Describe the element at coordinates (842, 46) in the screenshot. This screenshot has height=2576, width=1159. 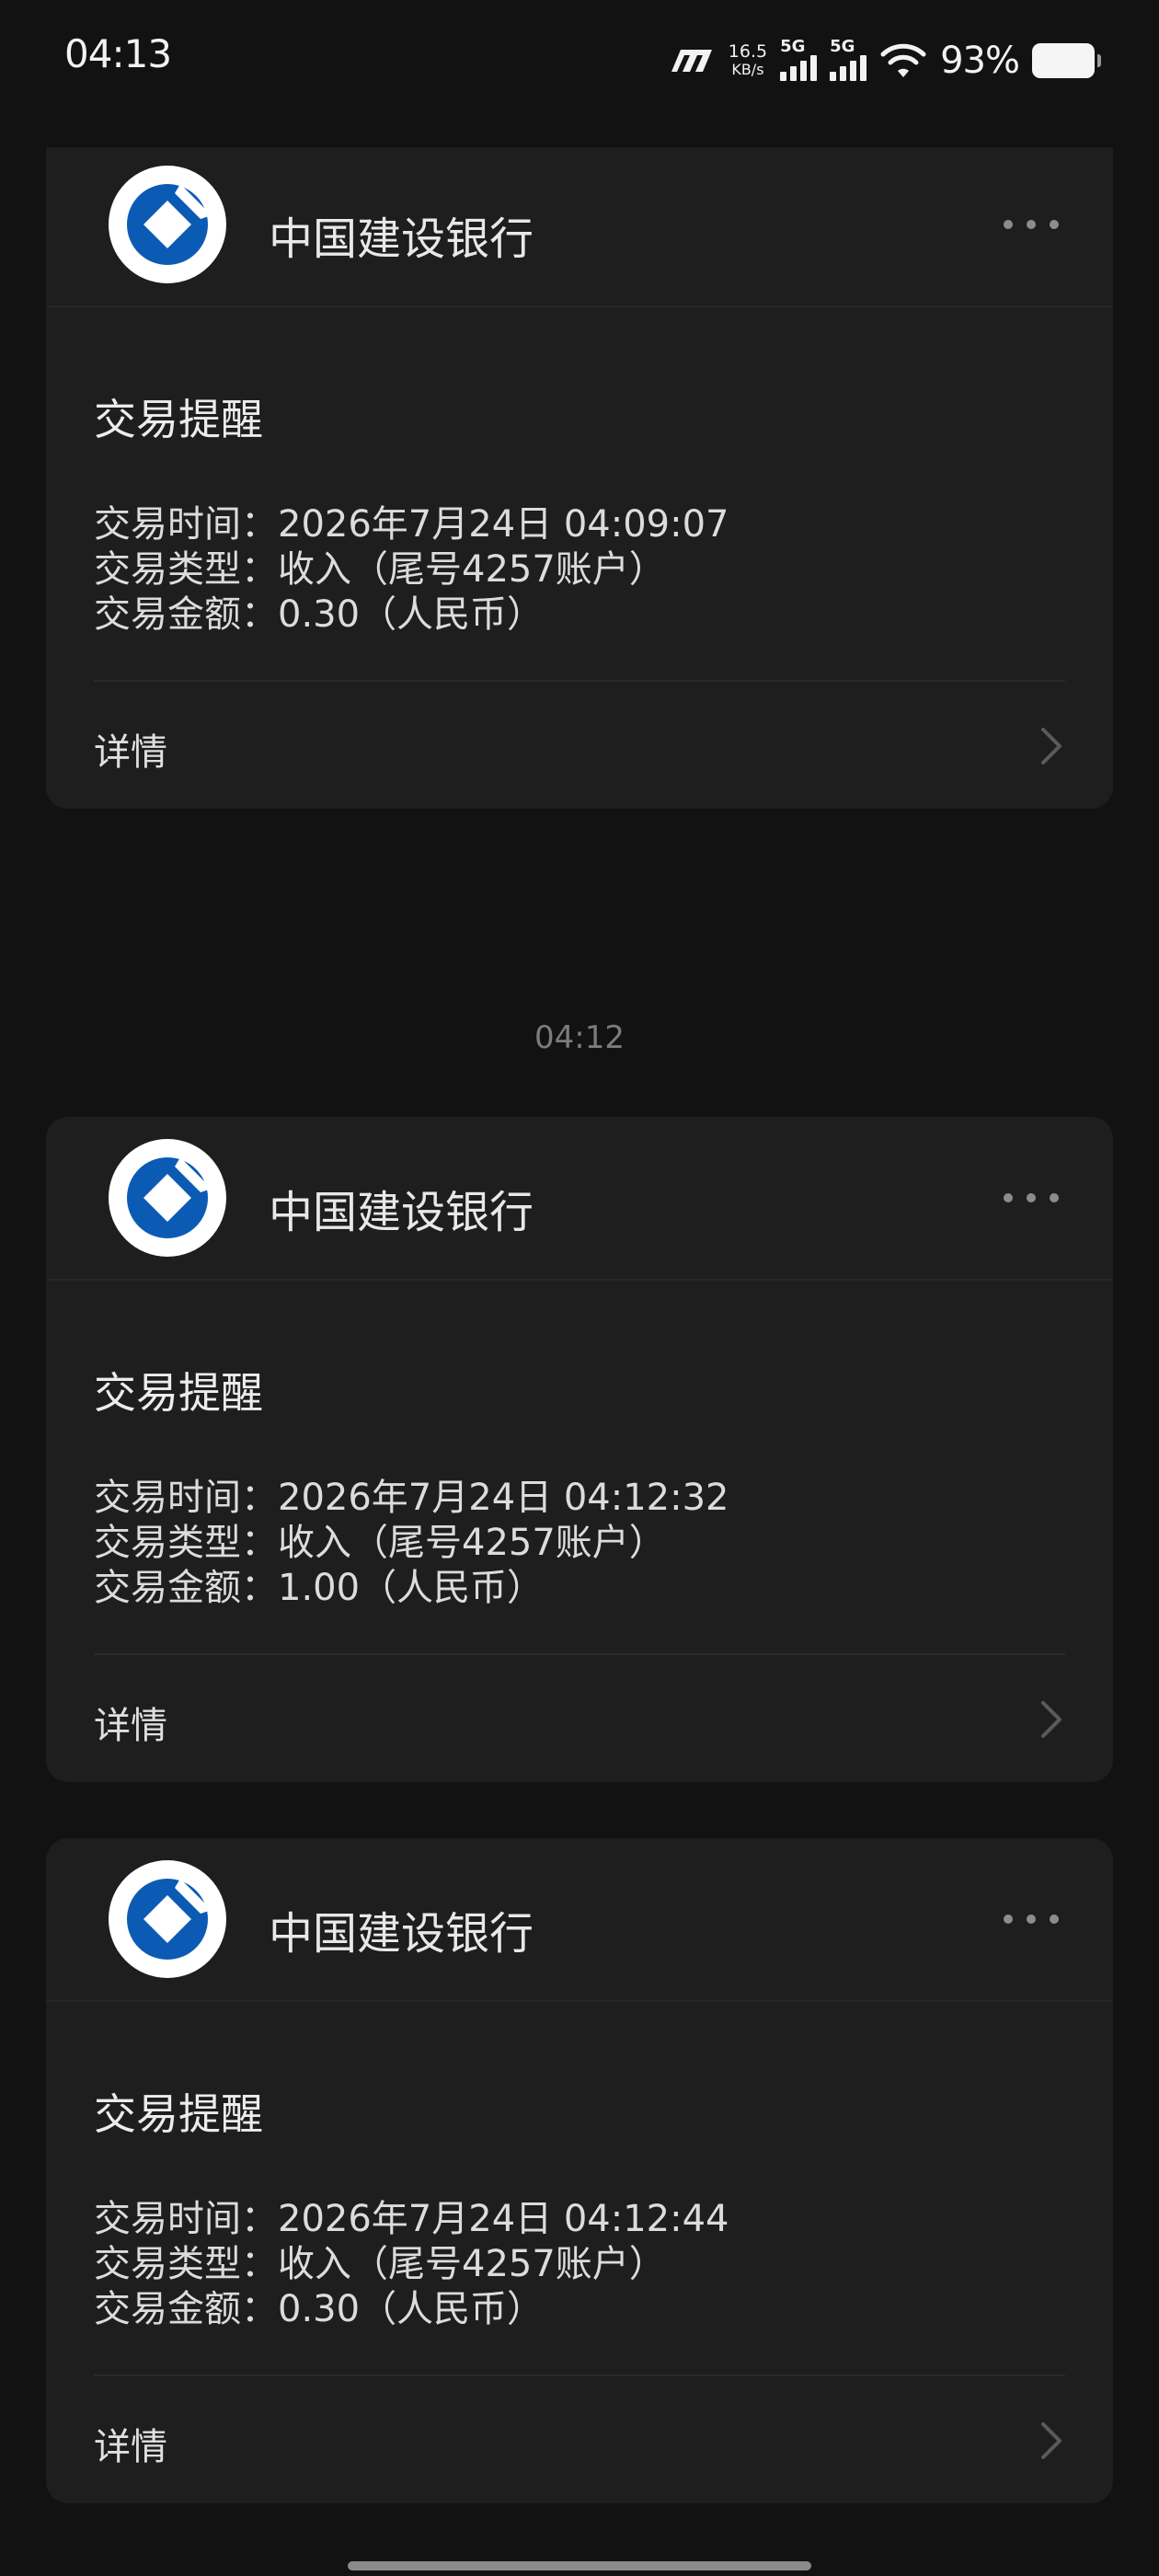
I see `sim2-network-label: 5G` at that location.